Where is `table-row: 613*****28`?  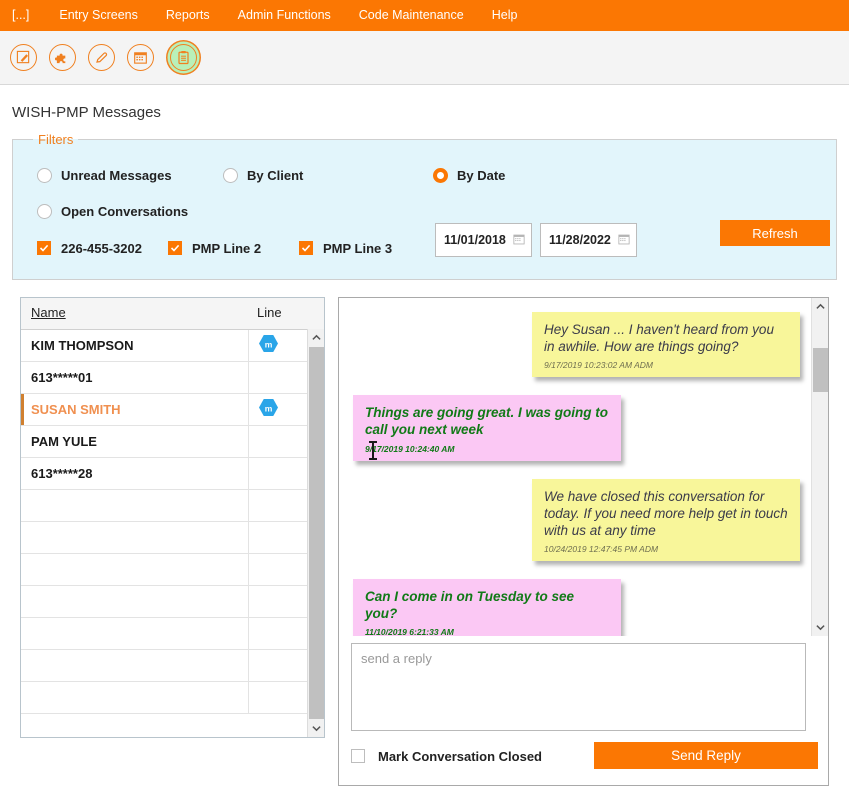 table-row: 613*****28 is located at coordinates (172, 473).